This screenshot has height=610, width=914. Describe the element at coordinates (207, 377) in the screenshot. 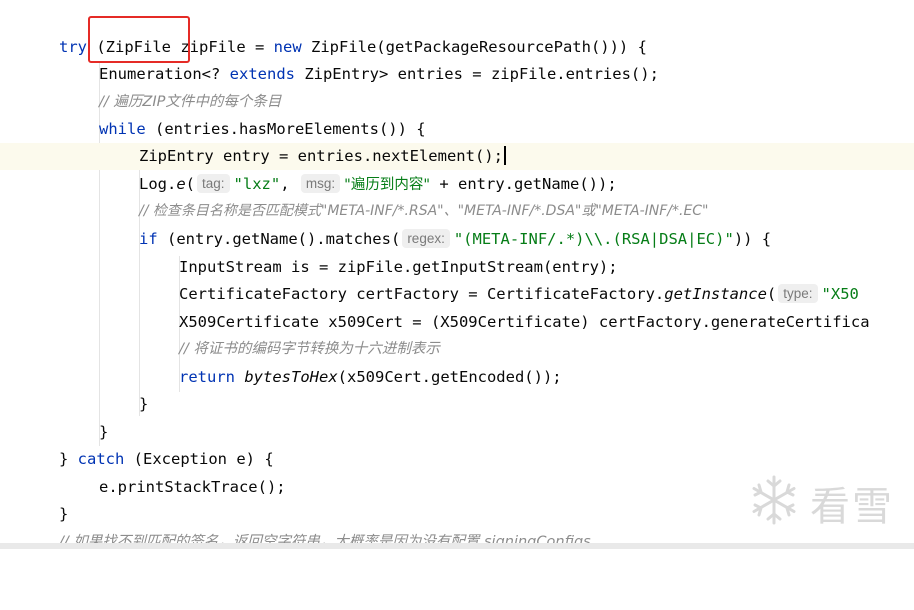

I see `keyword: return` at that location.